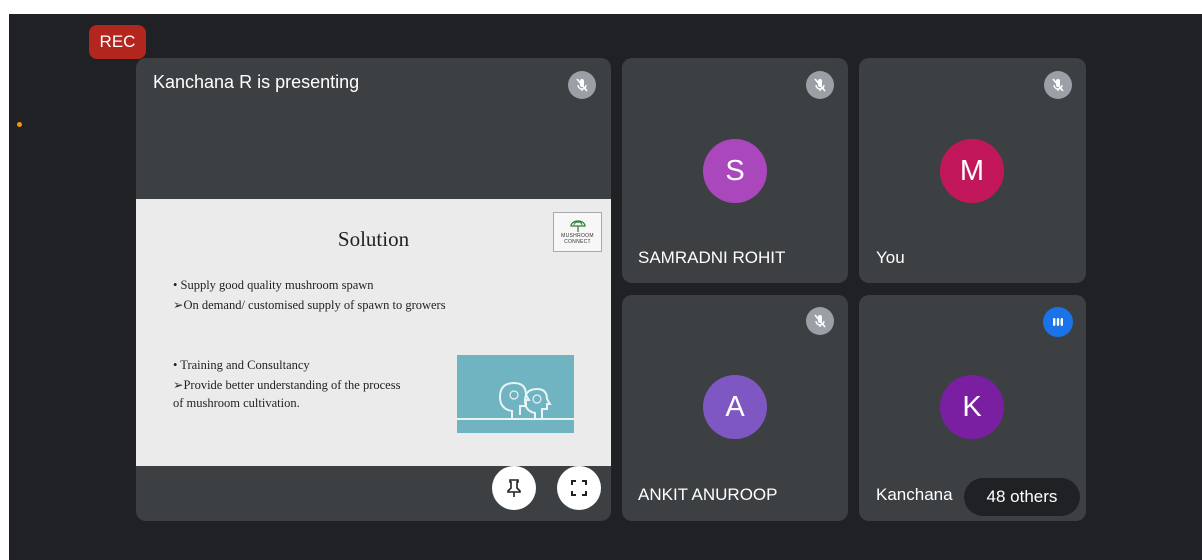 The height and width of the screenshot is (560, 1202). What do you see at coordinates (19, 124) in the screenshot?
I see `status-dot` at bounding box center [19, 124].